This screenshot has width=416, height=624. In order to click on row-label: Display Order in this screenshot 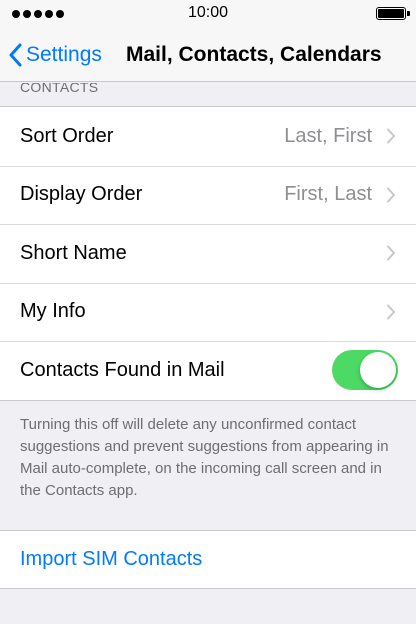, I will do `click(81, 194)`.